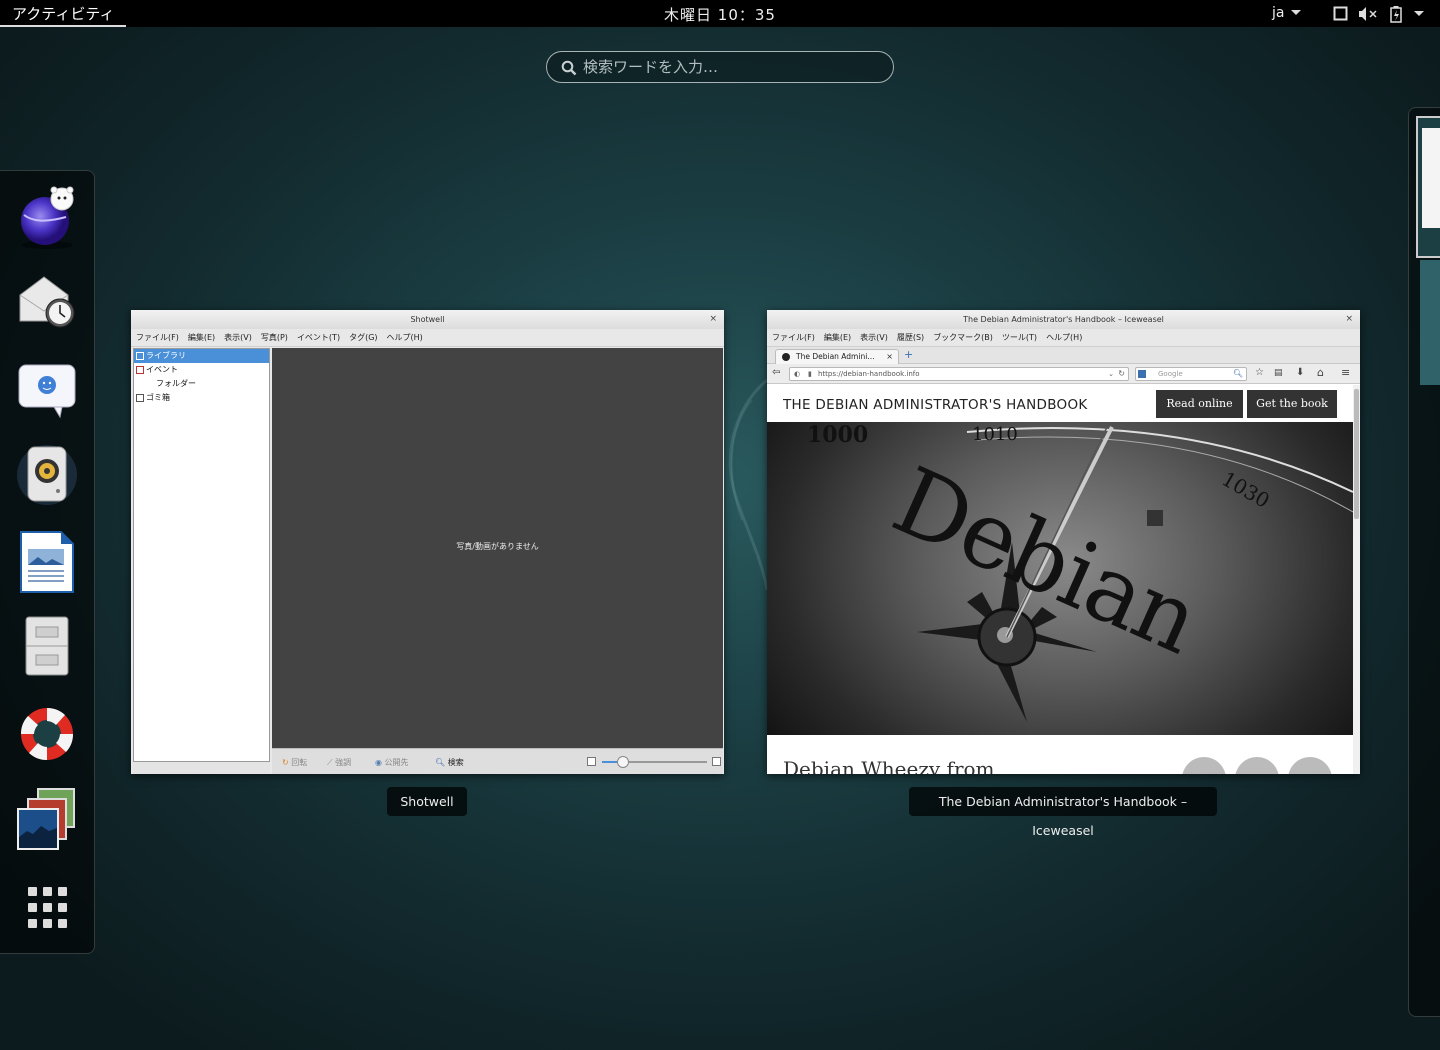  What do you see at coordinates (274, 337) in the screenshot?
I see `menu-photo: 写真(P)` at bounding box center [274, 337].